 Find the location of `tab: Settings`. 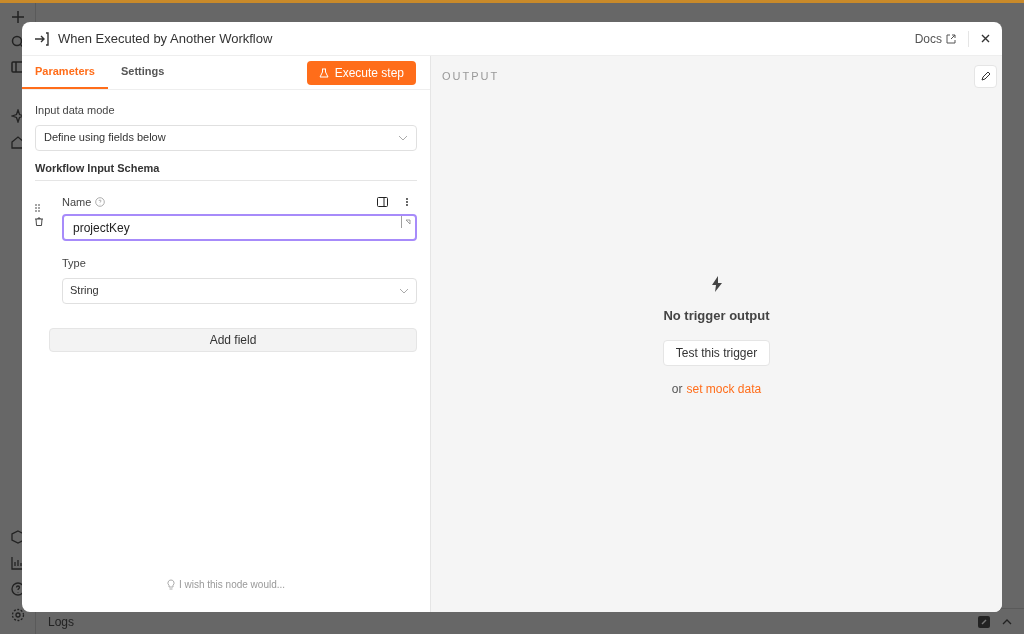

tab: Settings is located at coordinates (142, 72).